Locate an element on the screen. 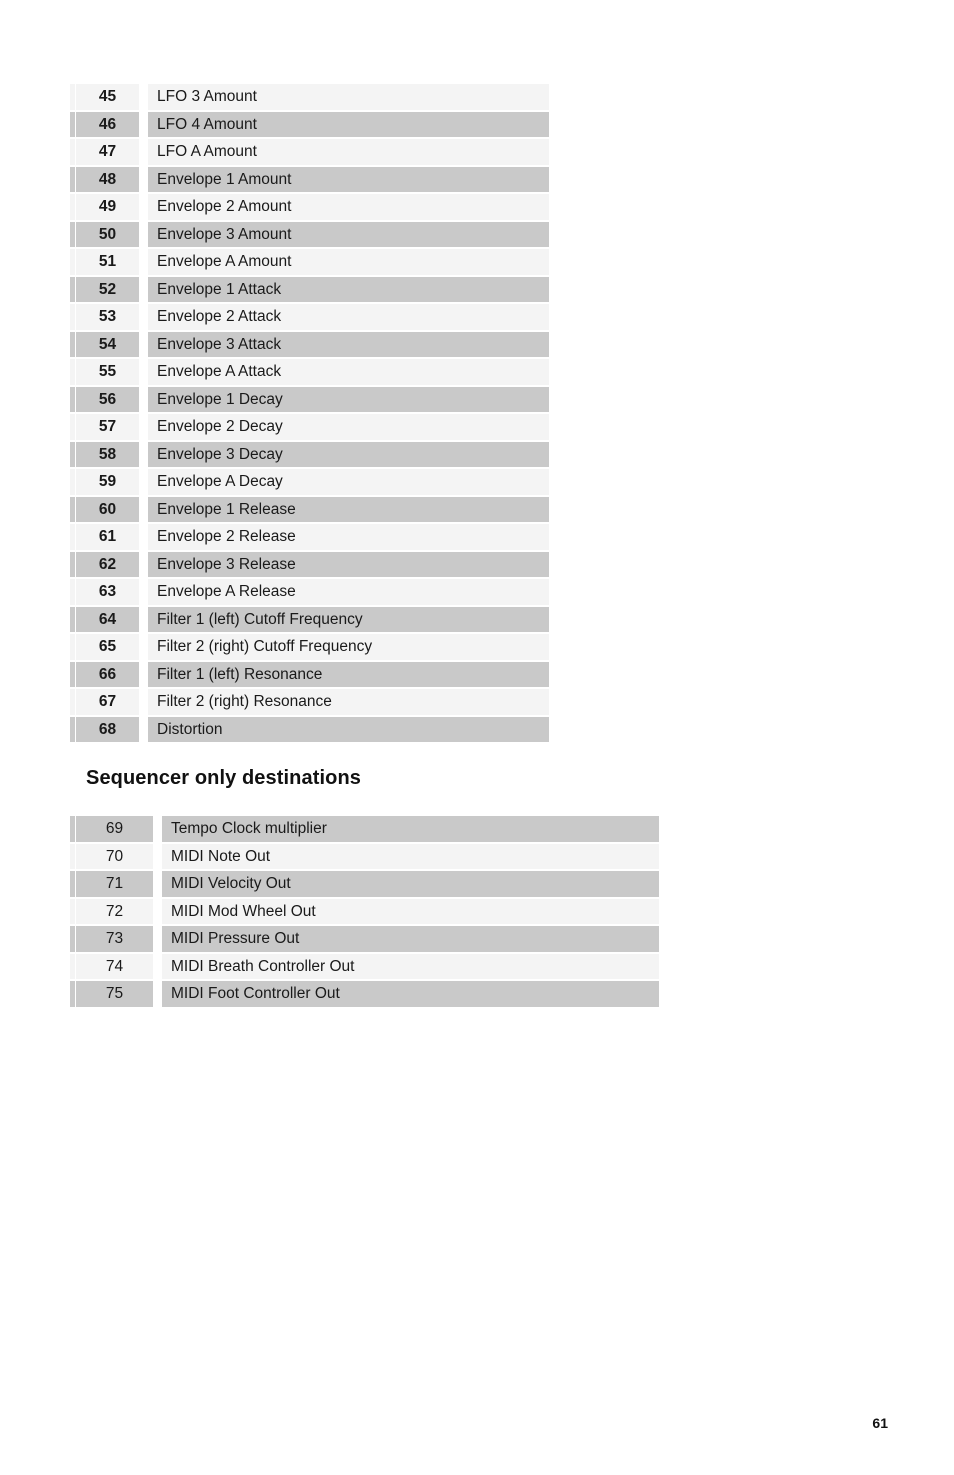  destination-label: MIDI Mod Wheel Out is located at coordinates (410, 912).